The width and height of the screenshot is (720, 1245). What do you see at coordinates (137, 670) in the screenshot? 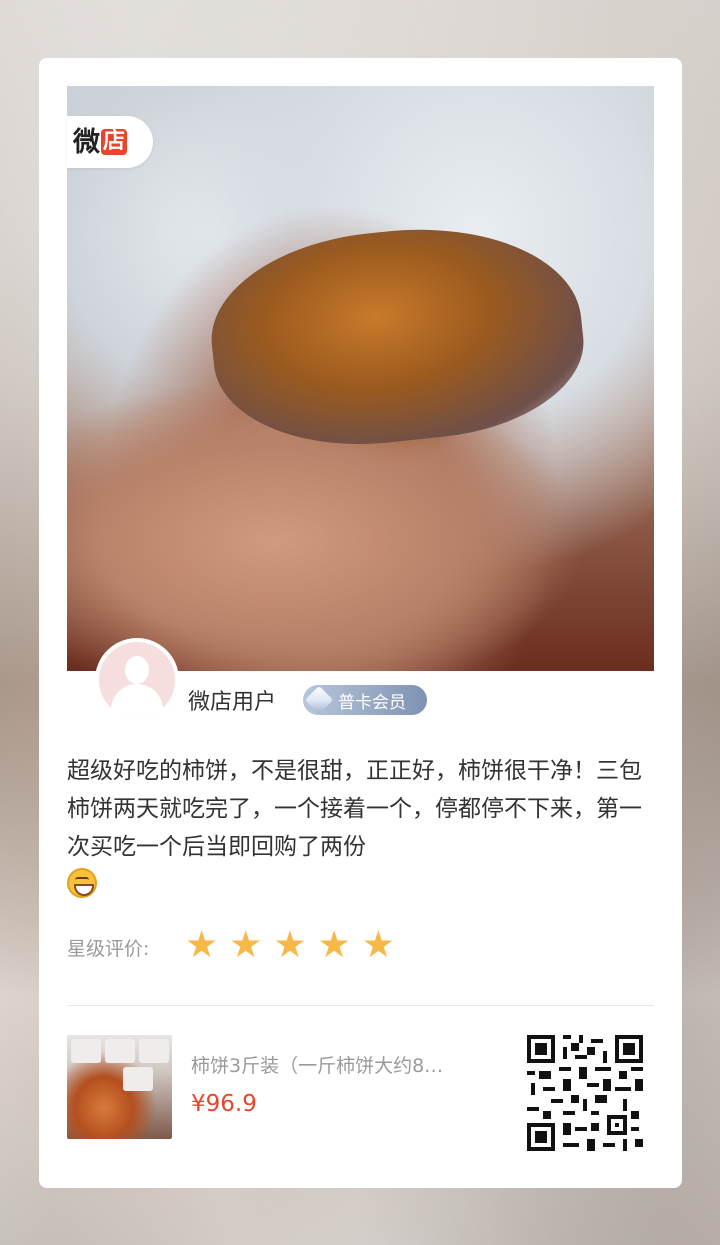
I see `avatar-head-icon` at bounding box center [137, 670].